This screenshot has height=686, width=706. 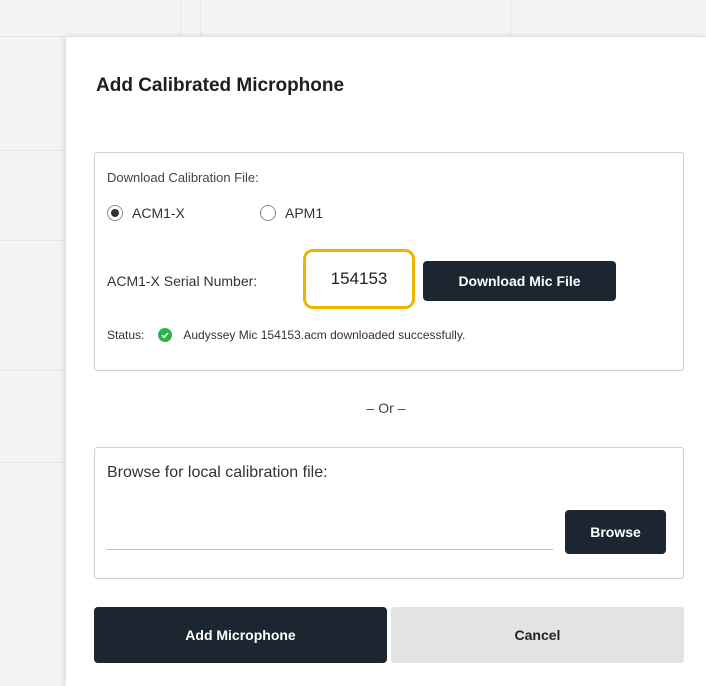 I want to click on local-file-path-input, so click(x=330, y=530).